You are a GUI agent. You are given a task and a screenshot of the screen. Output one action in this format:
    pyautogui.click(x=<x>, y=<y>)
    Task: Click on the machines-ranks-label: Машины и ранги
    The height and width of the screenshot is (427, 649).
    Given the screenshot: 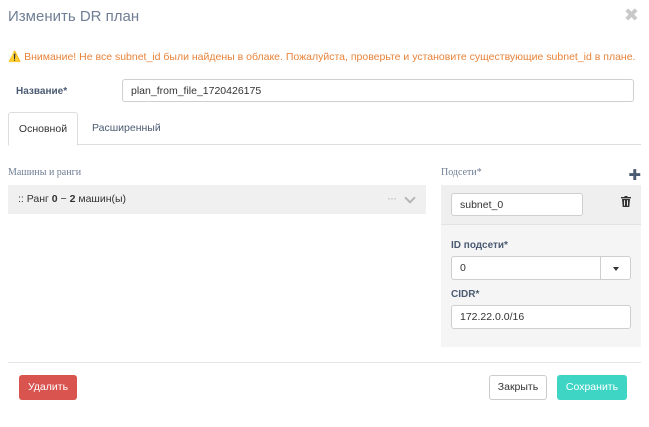 What is the action you would take?
    pyautogui.click(x=45, y=172)
    